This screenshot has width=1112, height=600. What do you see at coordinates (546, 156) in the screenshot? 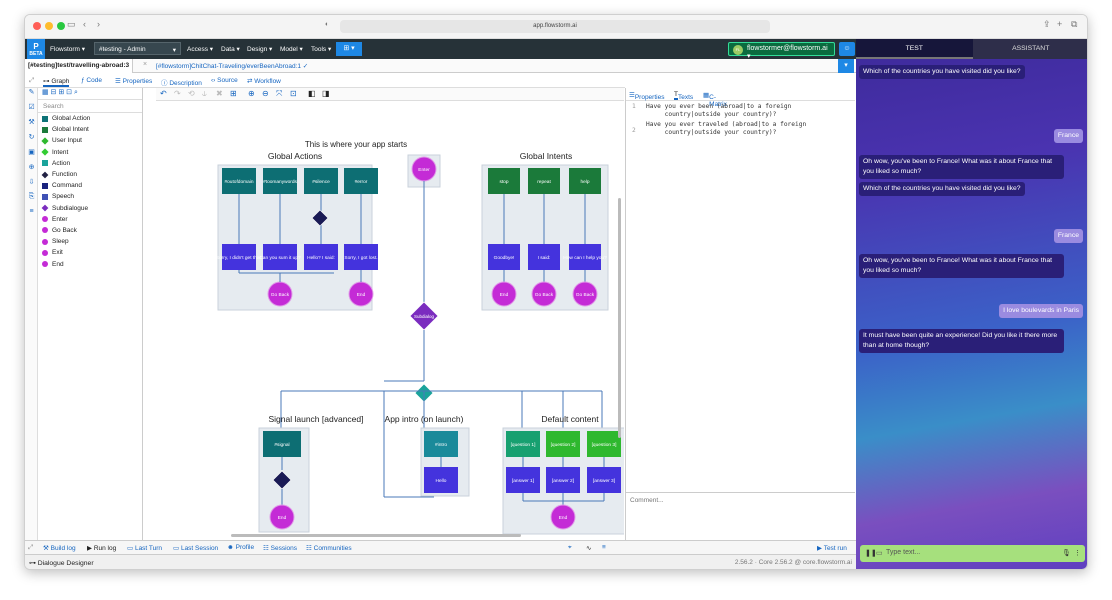
I see `global-intents-title: Global Intents` at bounding box center [546, 156].